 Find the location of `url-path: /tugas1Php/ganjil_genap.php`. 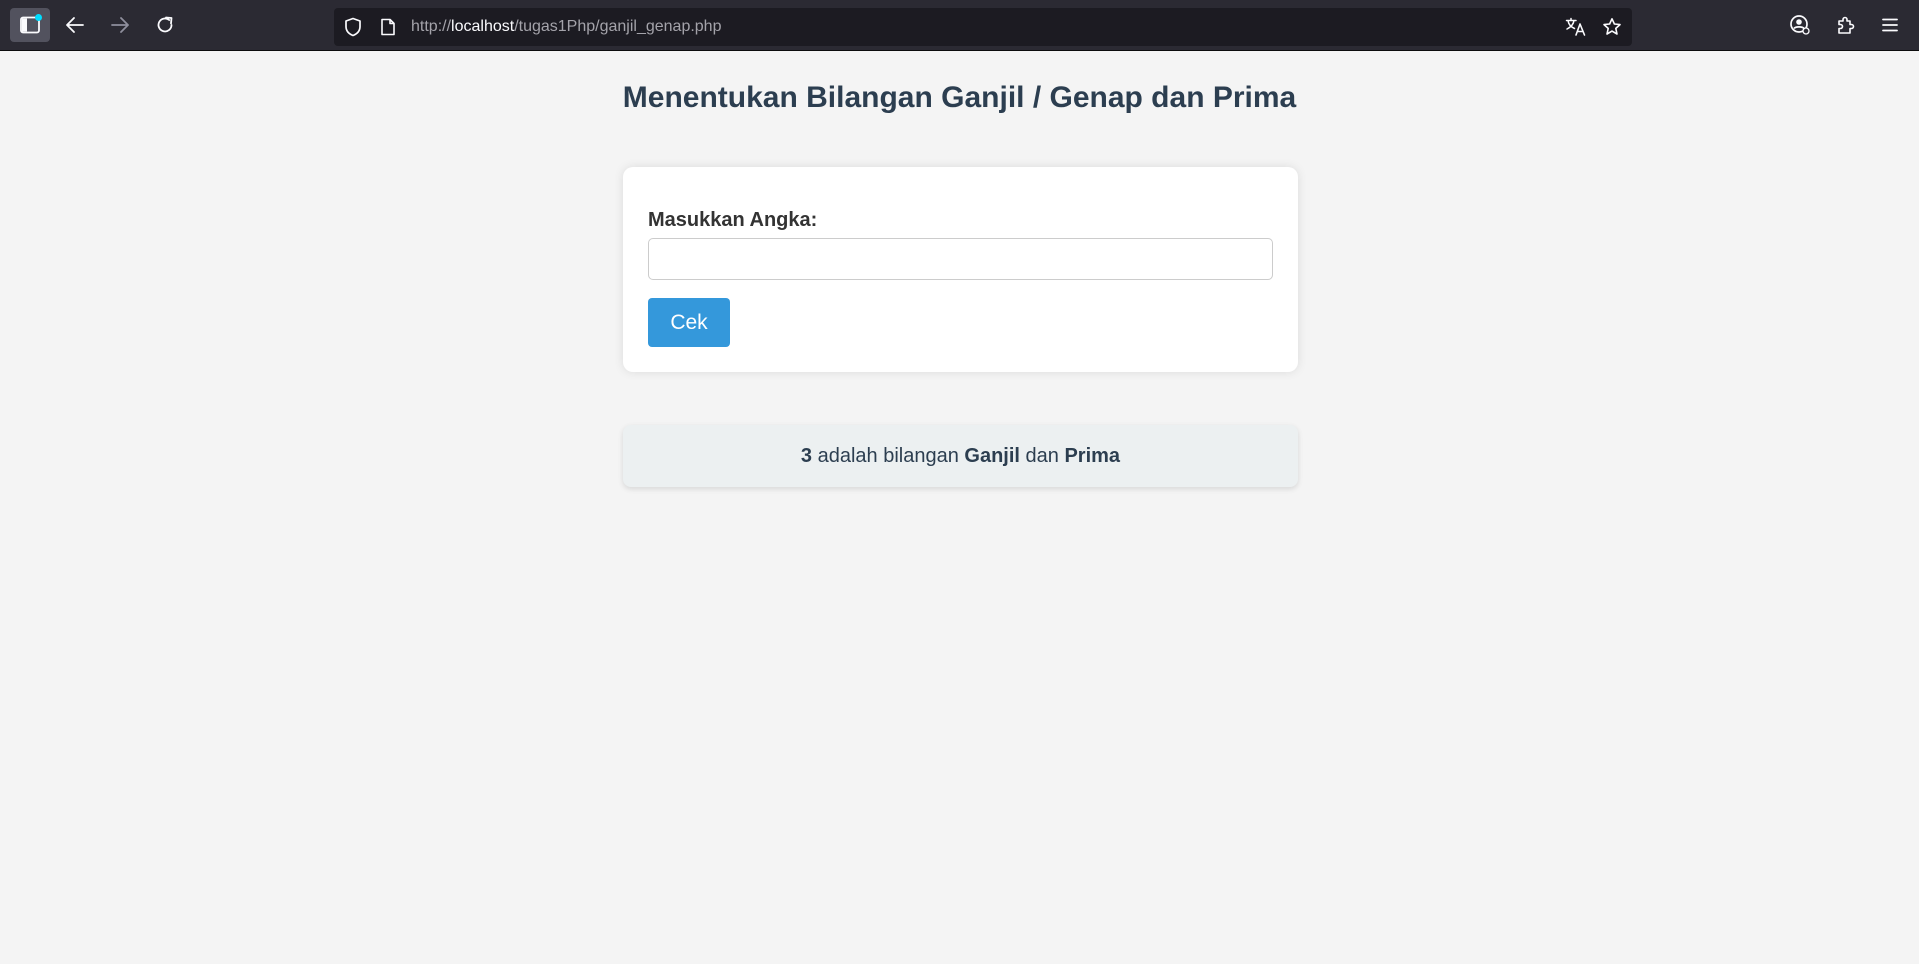

url-path: /tugas1Php/ganjil_genap.php is located at coordinates (618, 26).